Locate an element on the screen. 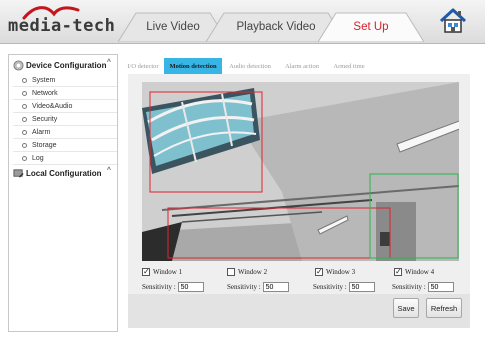 The width and height of the screenshot is (485, 337). sidebar-item-log: Log is located at coordinates (65, 158).